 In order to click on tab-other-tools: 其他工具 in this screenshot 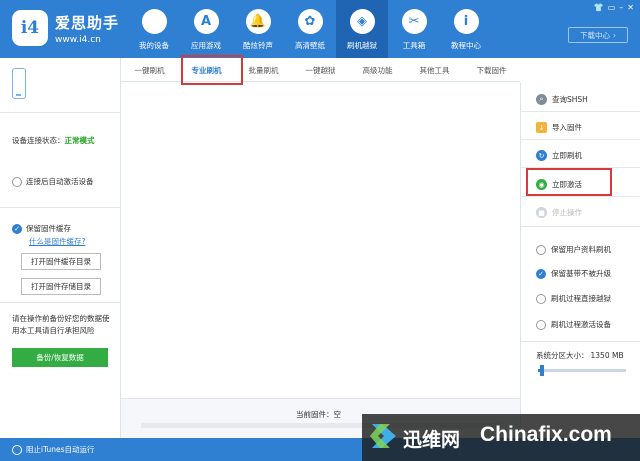, I will do `click(434, 70)`.